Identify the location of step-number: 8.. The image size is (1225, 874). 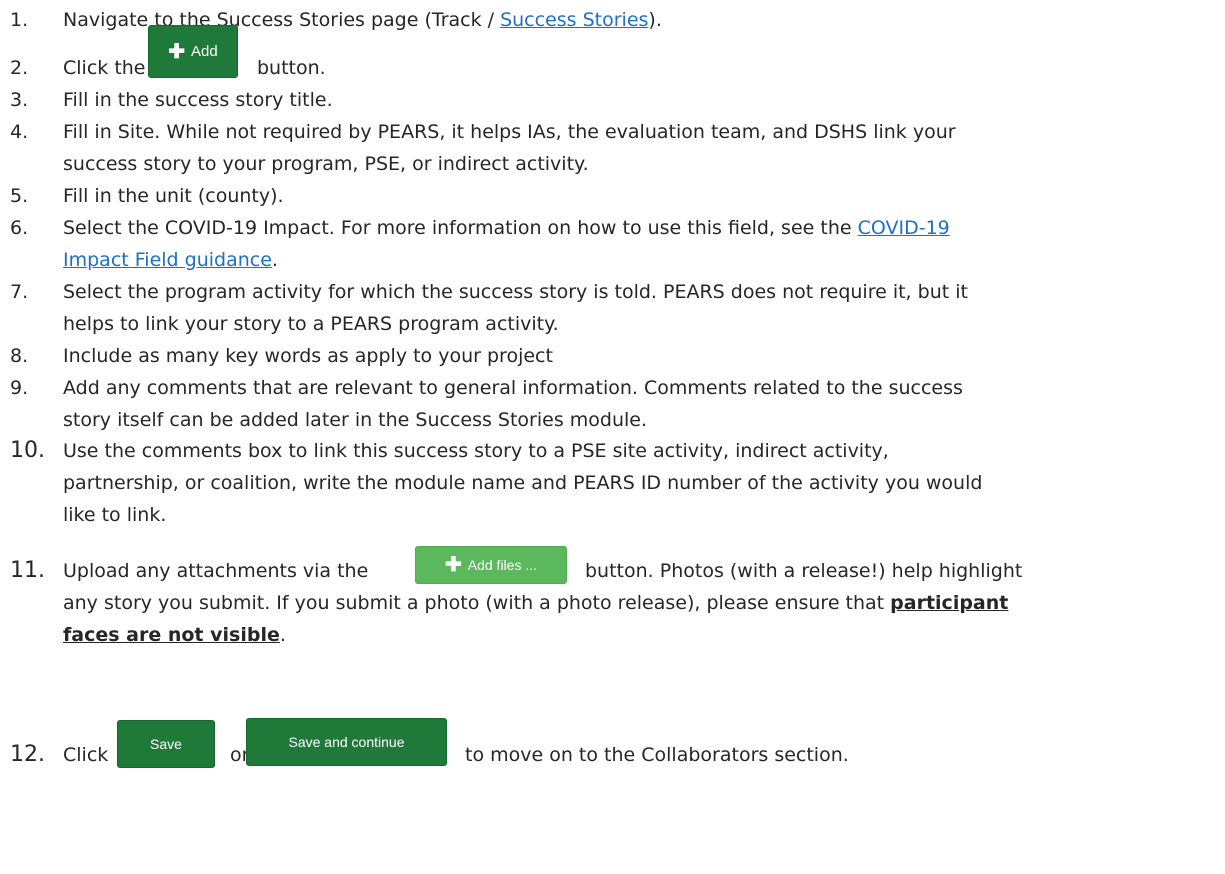
(19, 356).